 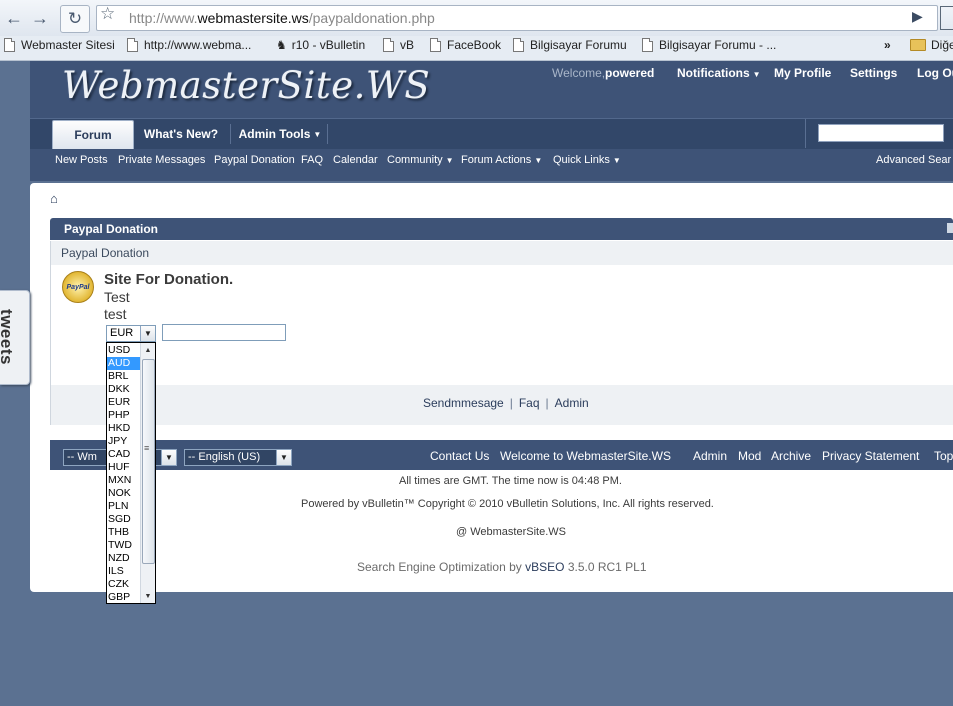 I want to click on advanced-search-link: Advanced Sear, so click(x=913, y=160).